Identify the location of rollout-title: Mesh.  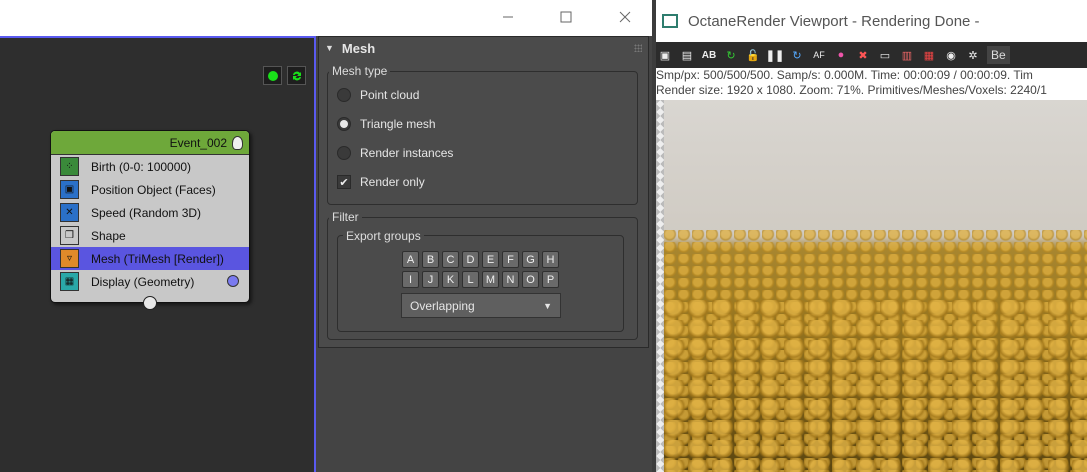
(358, 48).